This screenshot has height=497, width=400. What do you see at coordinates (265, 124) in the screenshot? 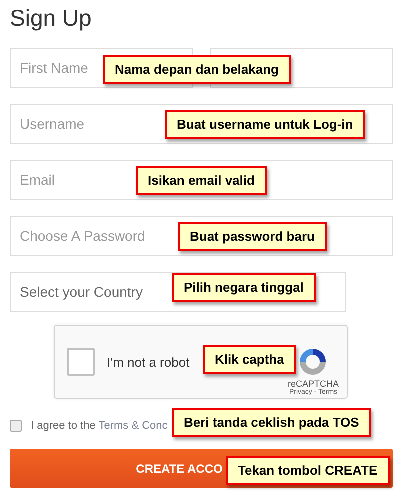
I see `annotation-callout: Buat username untuk Log-in` at bounding box center [265, 124].